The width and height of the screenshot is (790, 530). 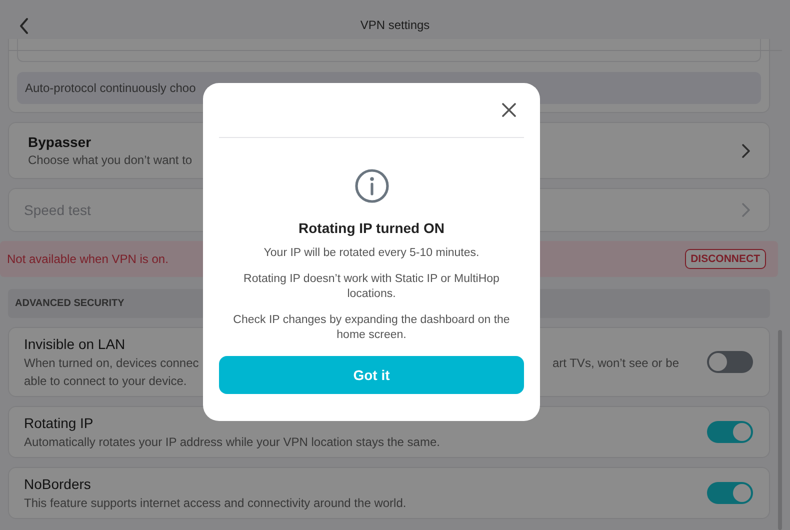 I want to click on row-description: When turned on, devices connec, so click(x=111, y=363).